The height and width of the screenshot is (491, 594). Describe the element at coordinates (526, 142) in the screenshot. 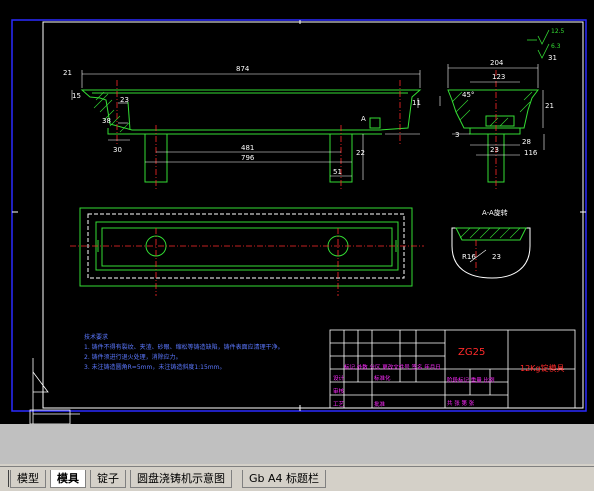

I see `dim-28: 28` at that location.